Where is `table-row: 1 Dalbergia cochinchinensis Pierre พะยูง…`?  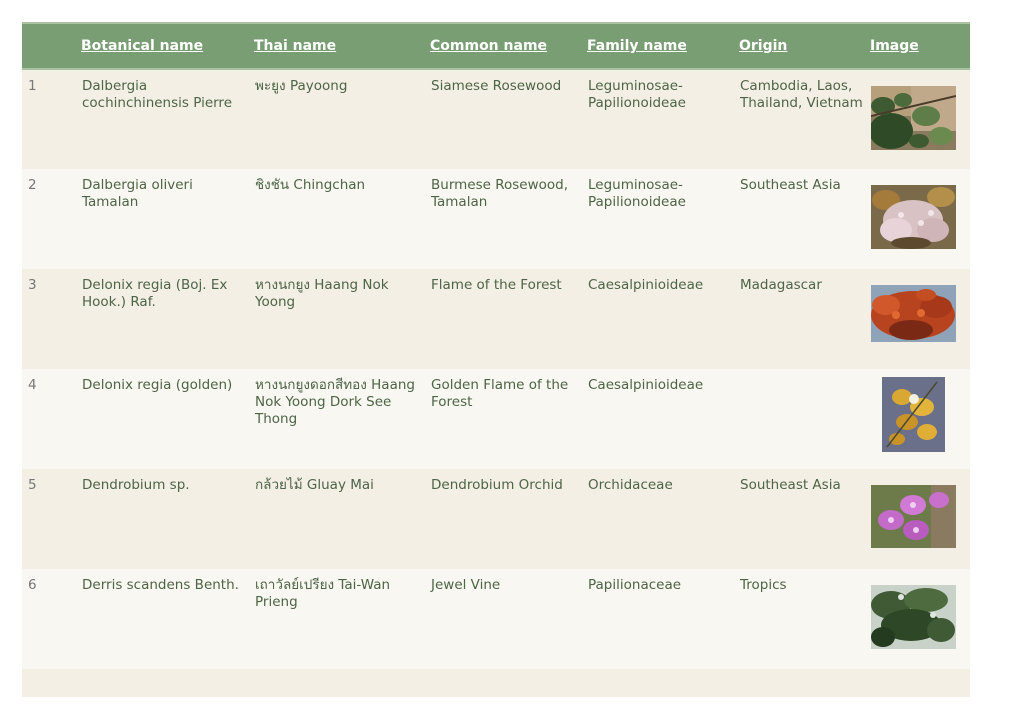
table-row: 1 Dalbergia cochinchinensis Pierre พะยูง… is located at coordinates (496, 119).